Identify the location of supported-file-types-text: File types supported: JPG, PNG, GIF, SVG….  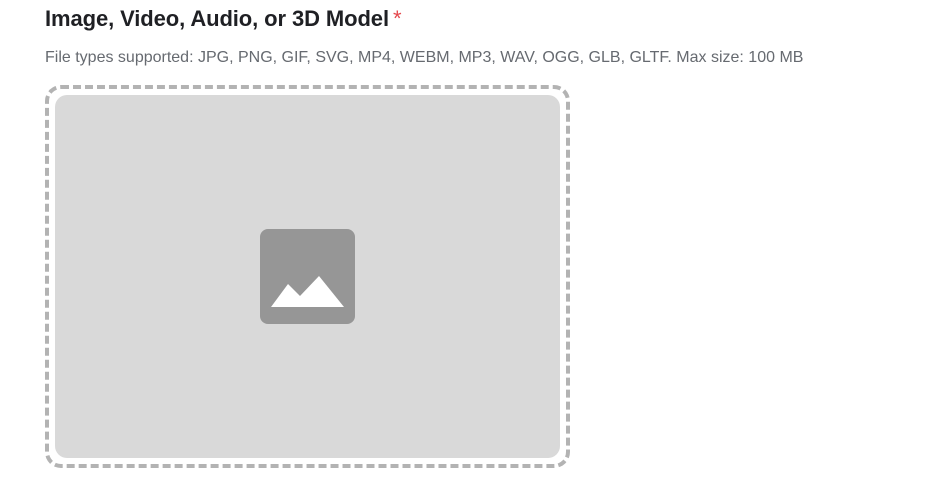
(424, 57).